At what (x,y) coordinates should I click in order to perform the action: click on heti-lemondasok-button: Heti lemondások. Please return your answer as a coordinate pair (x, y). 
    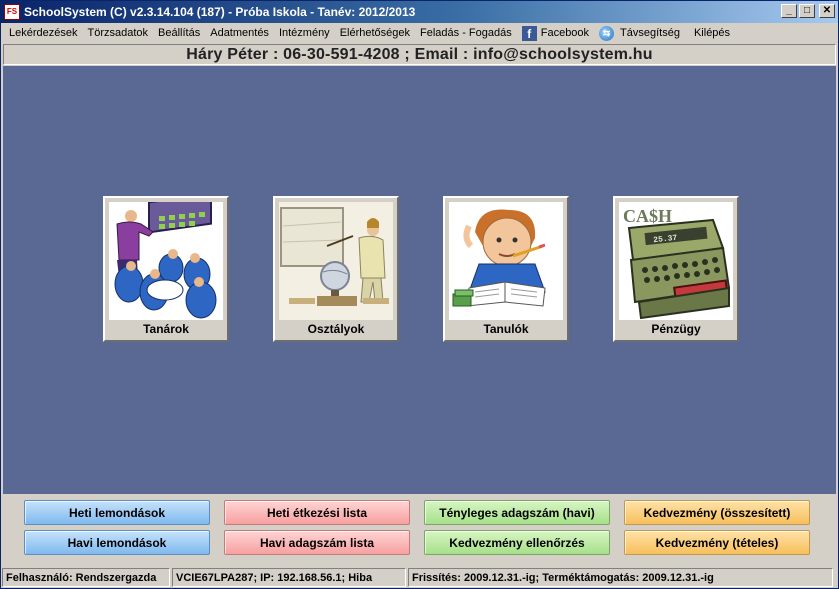
    Looking at the image, I should click on (117, 512).